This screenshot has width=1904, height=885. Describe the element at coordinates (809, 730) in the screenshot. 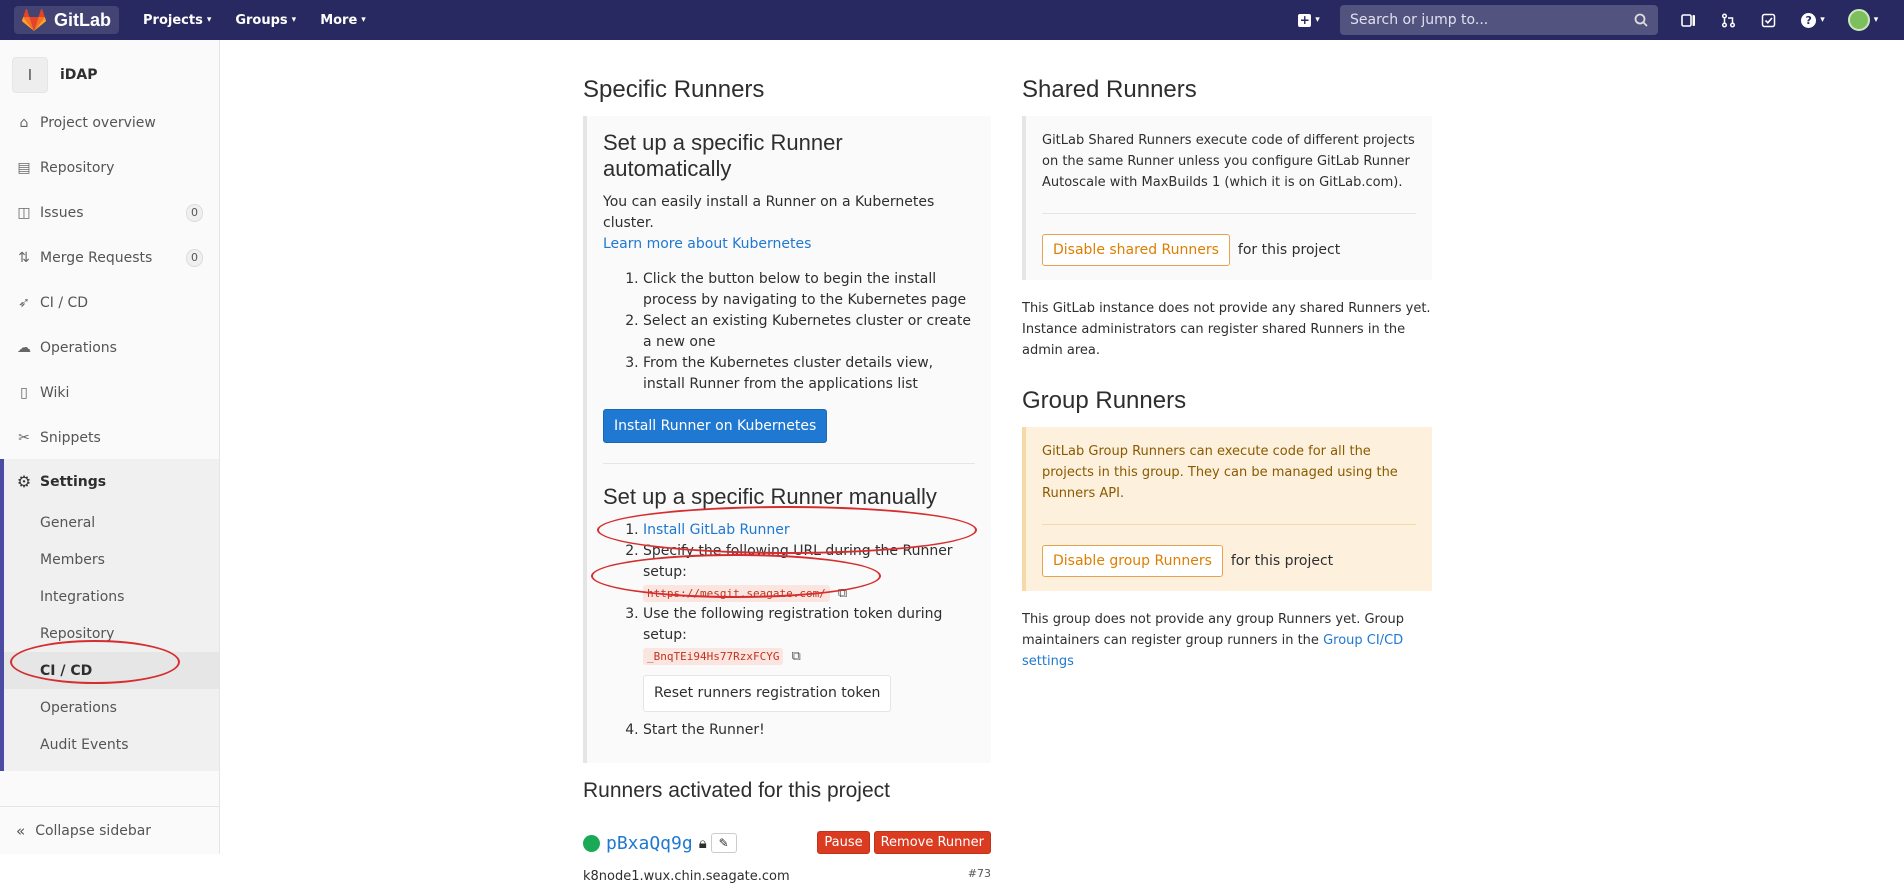

I see `manual-step-4: Start the Runner!` at that location.